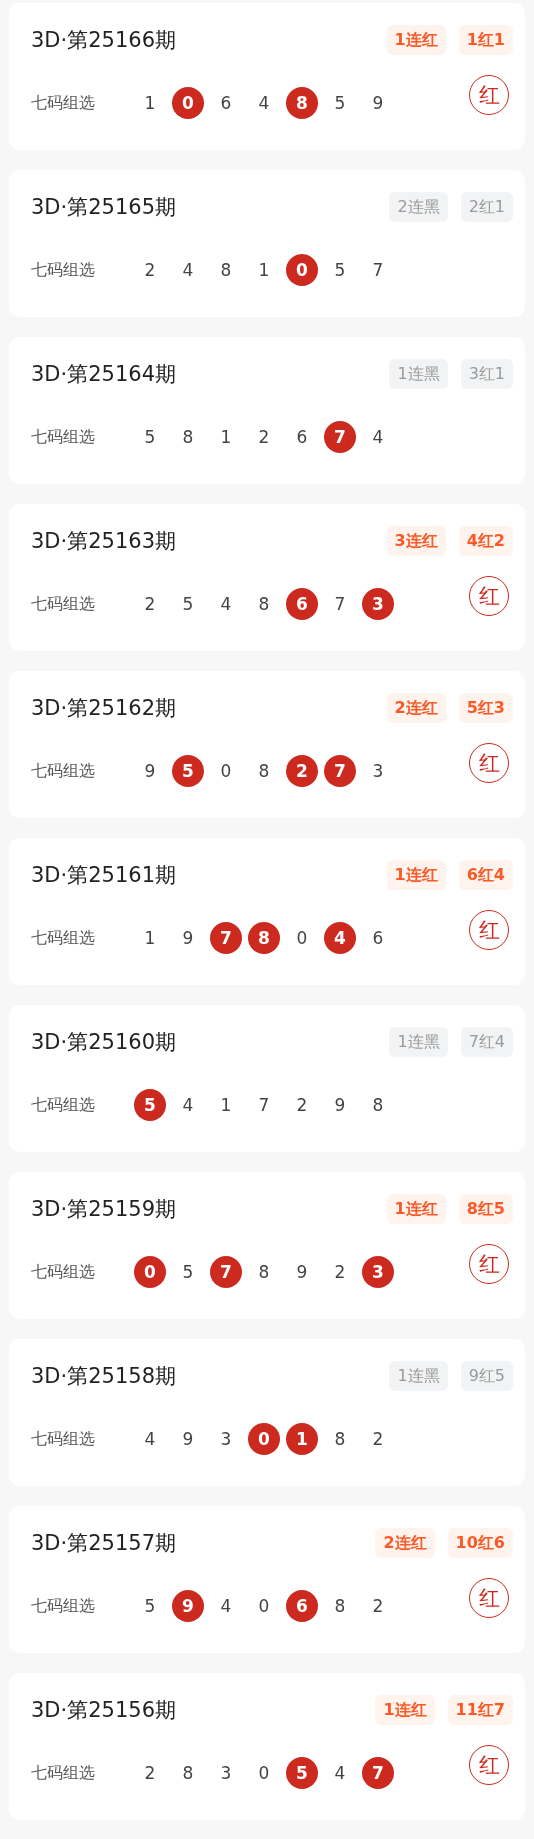  Describe the element at coordinates (103, 207) in the screenshot. I see `period-title: 3D·第25165期` at that location.